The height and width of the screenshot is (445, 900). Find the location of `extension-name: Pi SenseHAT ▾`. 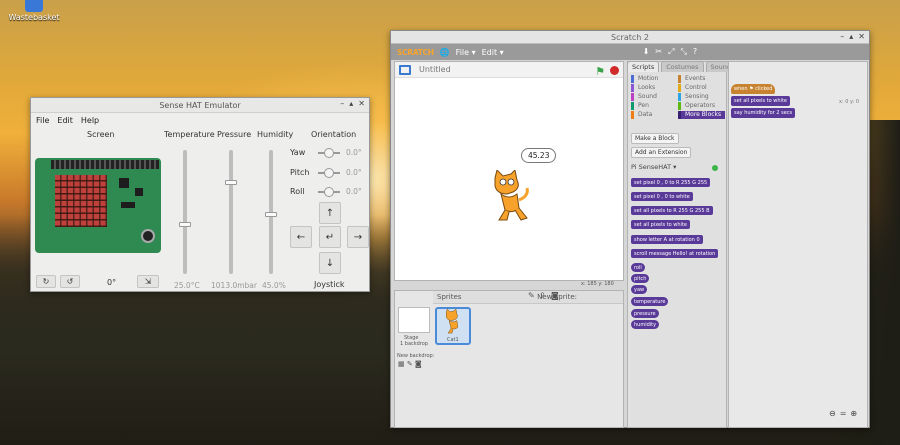

extension-name: Pi SenseHAT ▾ is located at coordinates (653, 167).